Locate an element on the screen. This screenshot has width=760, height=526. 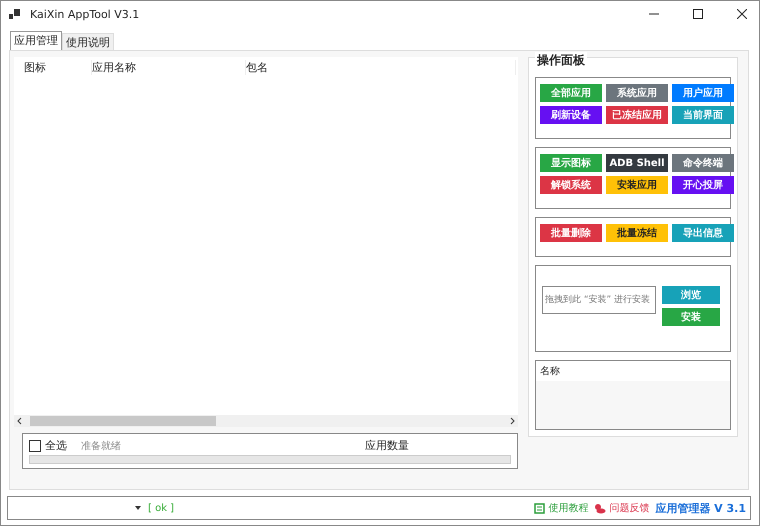
action-button: 显示图标 is located at coordinates (571, 163).